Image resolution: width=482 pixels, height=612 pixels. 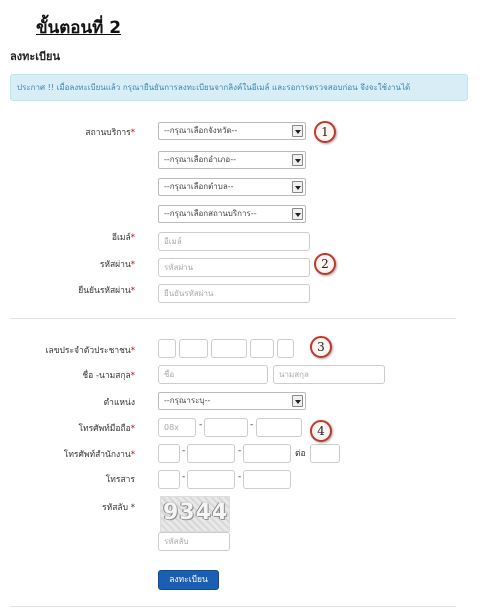 What do you see at coordinates (325, 132) in the screenshot?
I see `annotation-marker-1: 1` at bounding box center [325, 132].